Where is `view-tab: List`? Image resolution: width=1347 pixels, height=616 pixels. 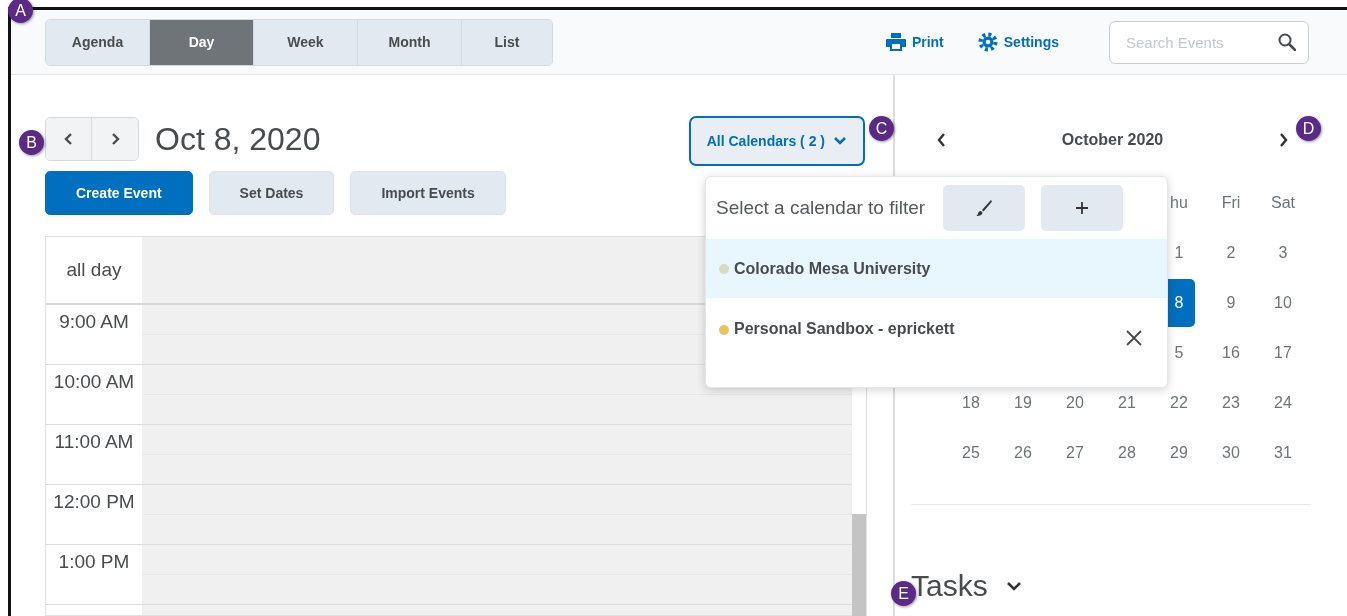 view-tab: List is located at coordinates (507, 42).